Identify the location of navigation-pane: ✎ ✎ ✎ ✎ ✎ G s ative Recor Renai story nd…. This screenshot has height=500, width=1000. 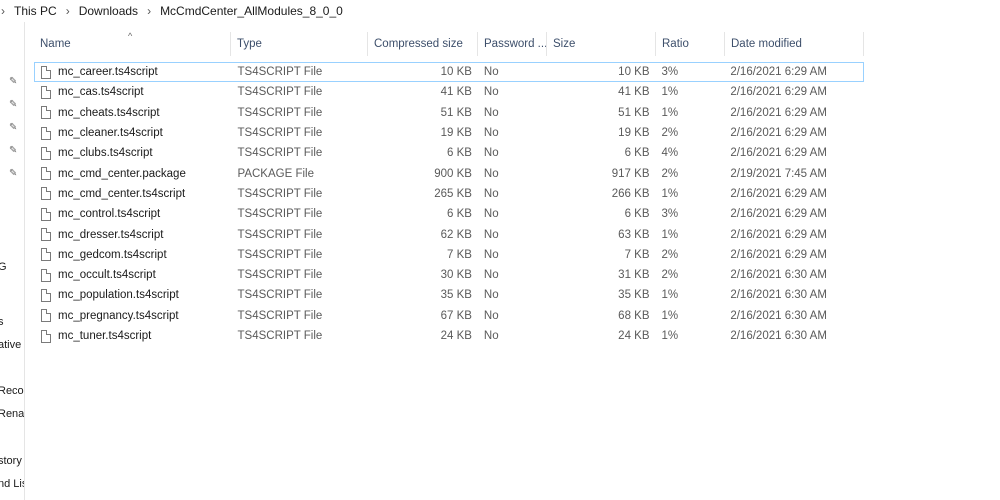
(12, 261).